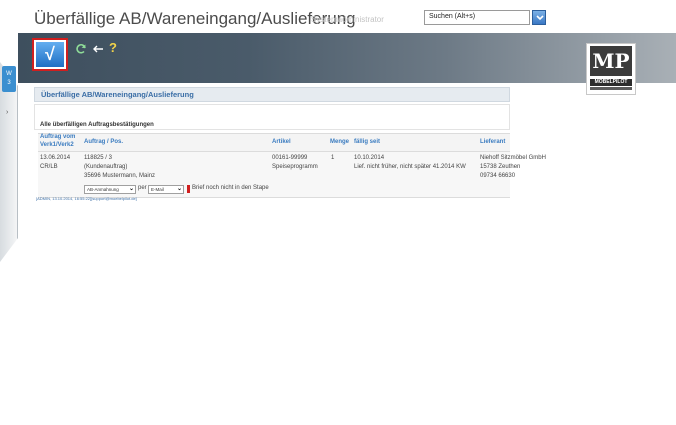  I want to click on search-button, so click(539, 17).